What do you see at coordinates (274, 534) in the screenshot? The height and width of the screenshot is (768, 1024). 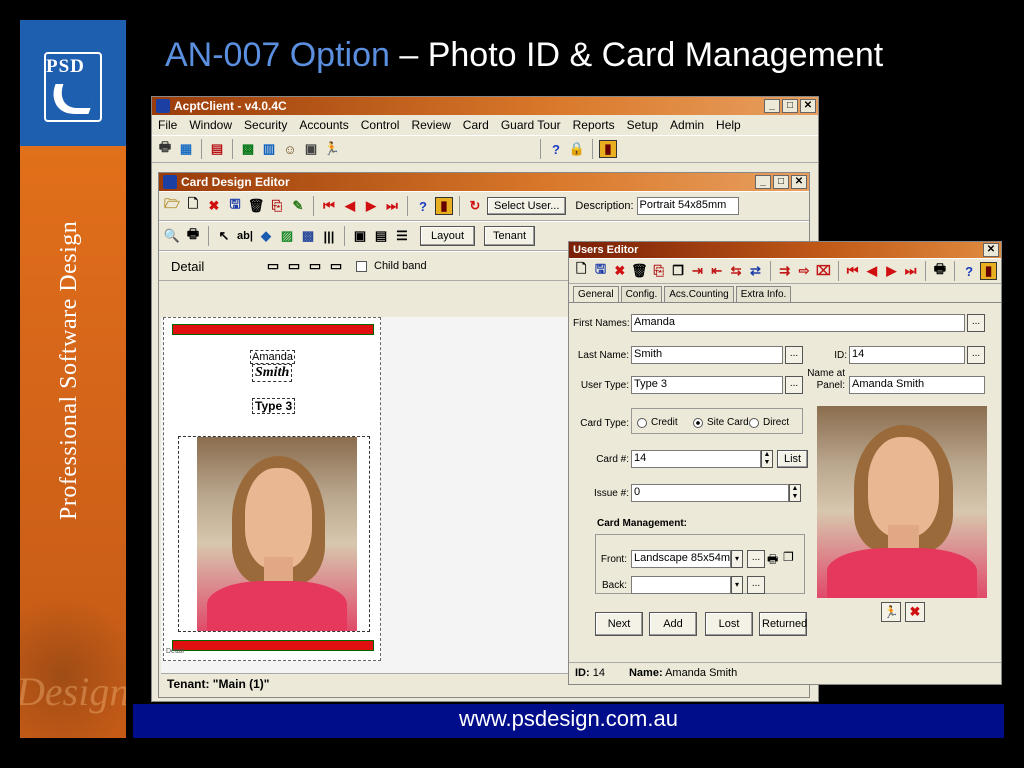 I see `card-photo-frame` at bounding box center [274, 534].